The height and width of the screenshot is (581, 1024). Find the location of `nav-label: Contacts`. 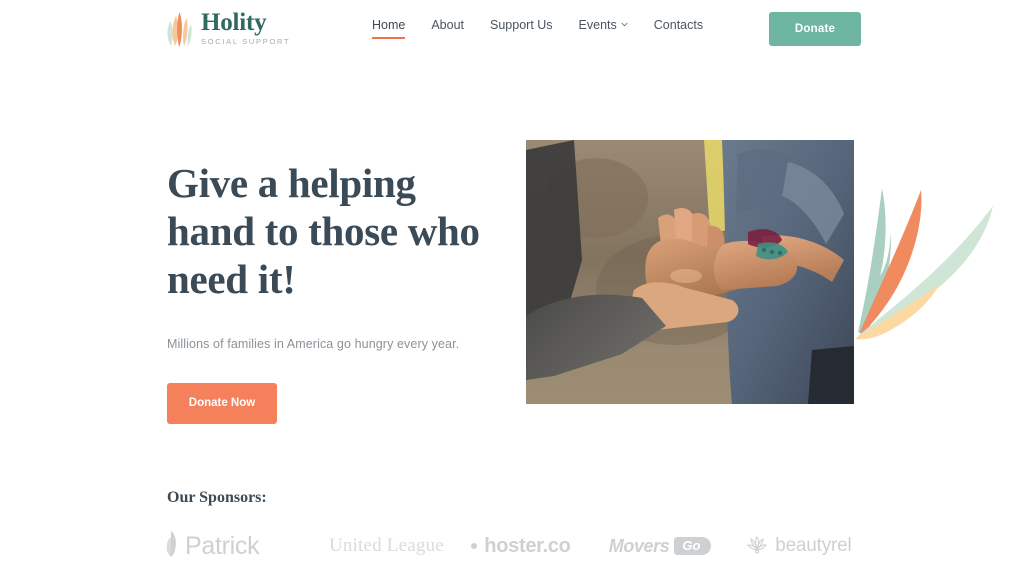

nav-label: Contacts is located at coordinates (678, 25).